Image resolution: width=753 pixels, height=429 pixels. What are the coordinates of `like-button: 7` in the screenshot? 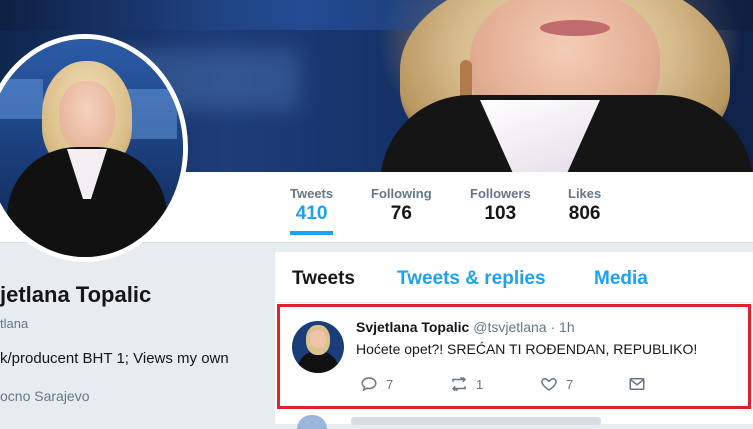 It's located at (556, 384).